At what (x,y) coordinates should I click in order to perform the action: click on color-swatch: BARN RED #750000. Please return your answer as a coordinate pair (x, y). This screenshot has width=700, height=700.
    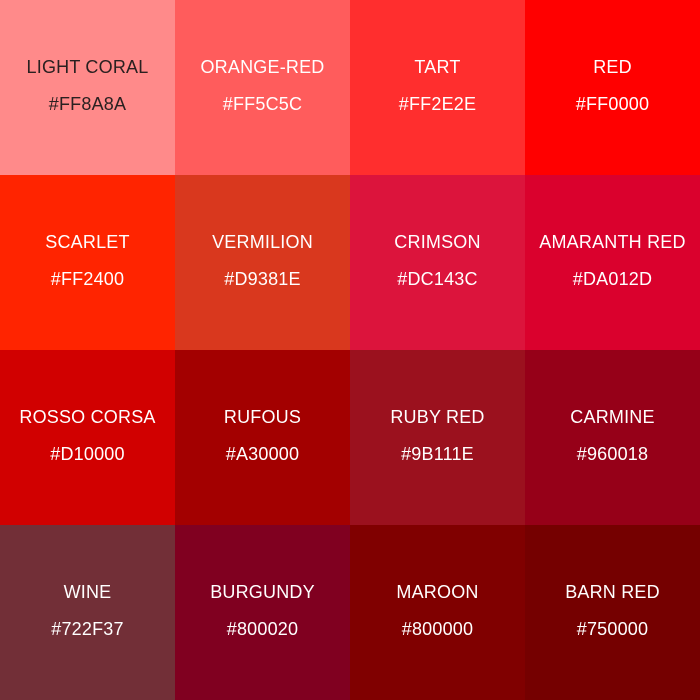
    Looking at the image, I should click on (612, 612).